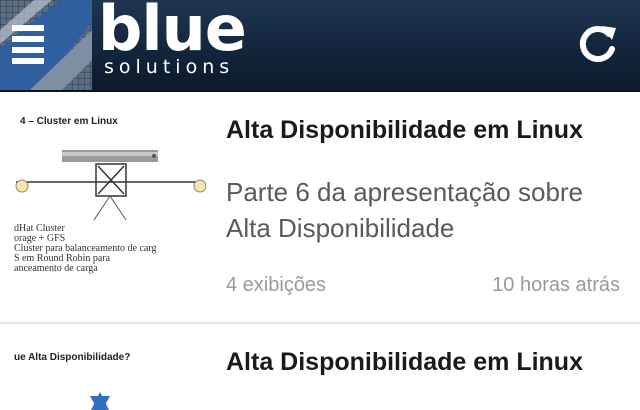  Describe the element at coordinates (110, 185) in the screenshot. I see `cluster-diagram-icon` at that location.